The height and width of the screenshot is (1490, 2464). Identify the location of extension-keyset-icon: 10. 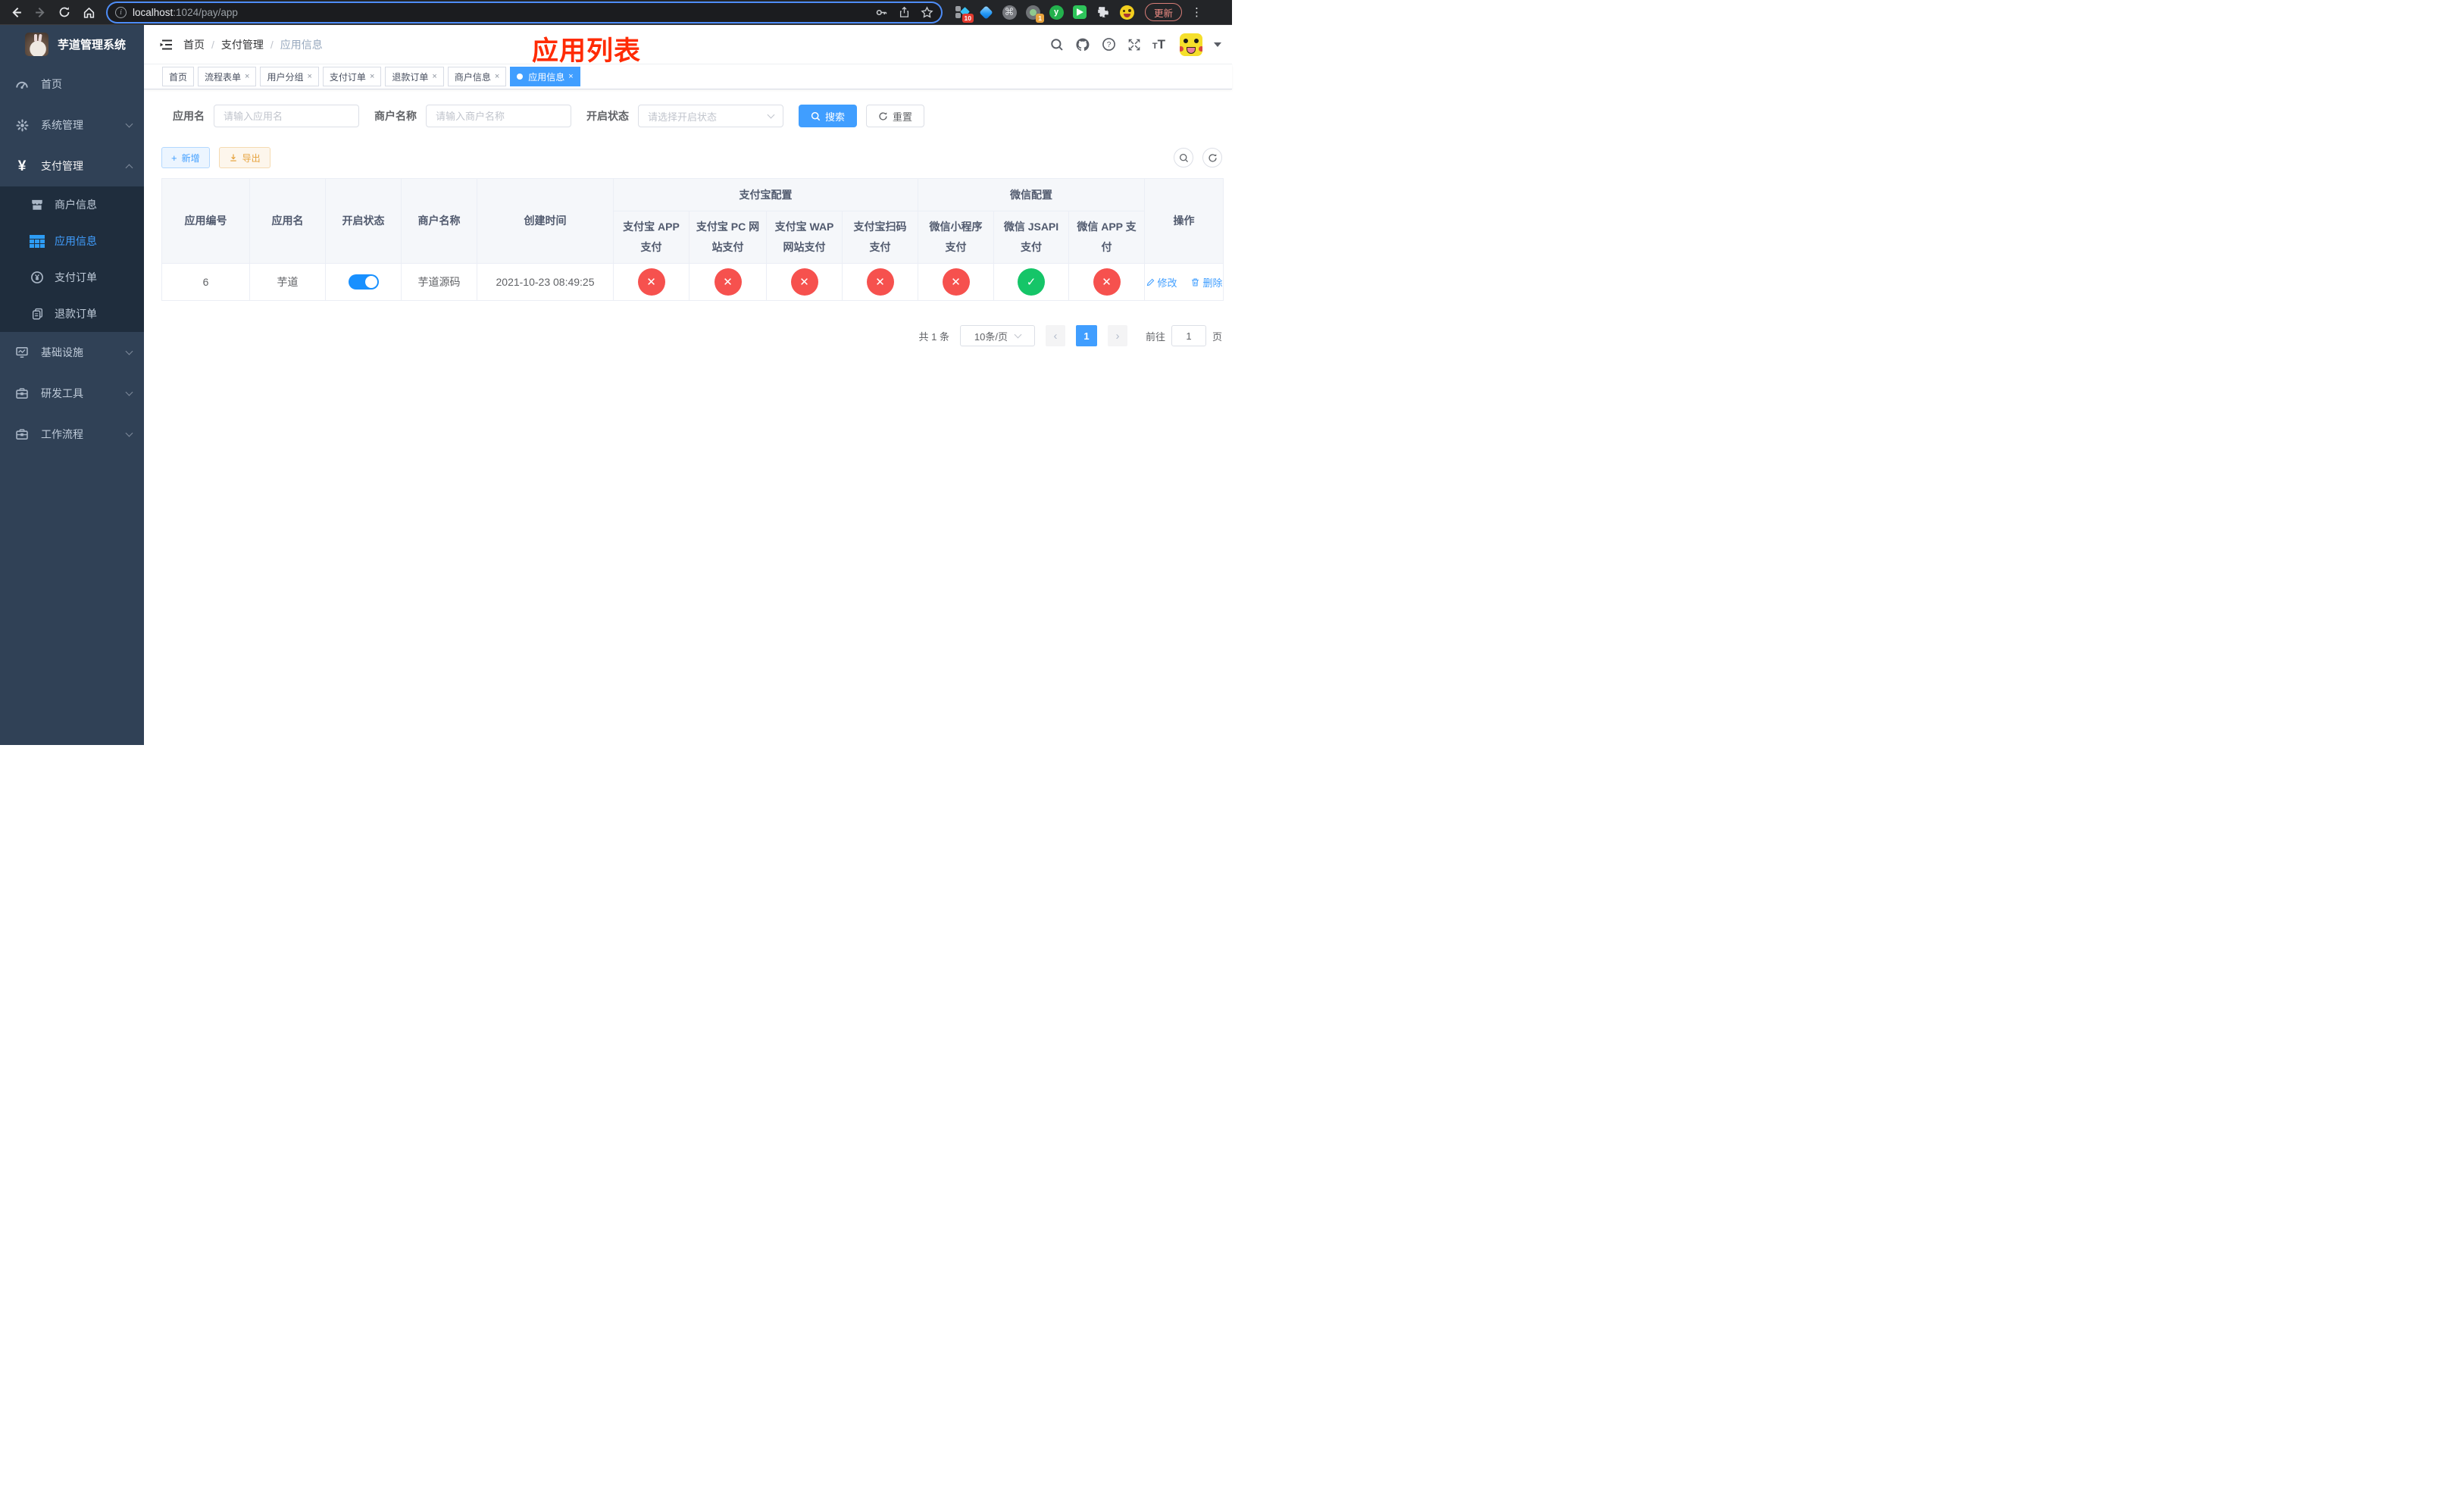
(964, 14).